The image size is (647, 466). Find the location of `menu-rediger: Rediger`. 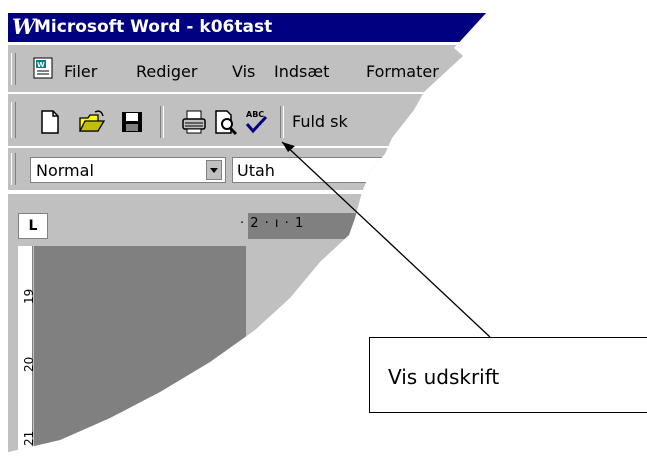

menu-rediger: Rediger is located at coordinates (166, 71).